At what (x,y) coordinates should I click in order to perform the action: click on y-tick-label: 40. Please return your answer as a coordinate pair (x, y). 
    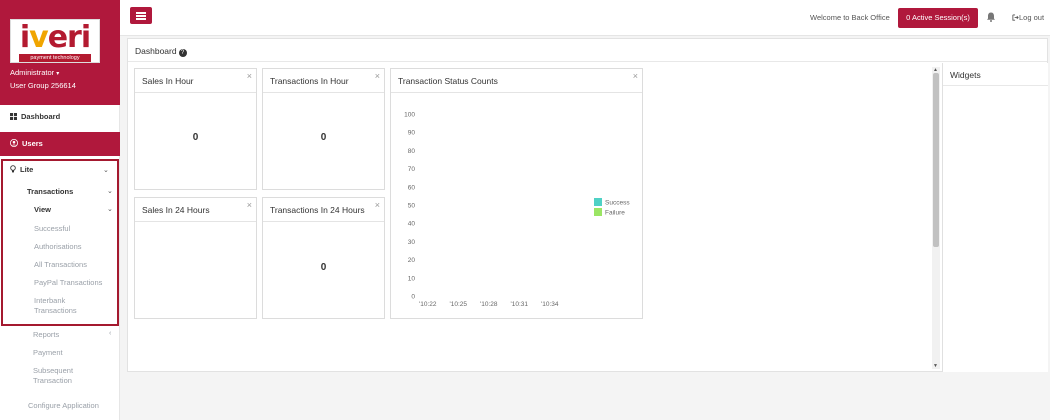
    Looking at the image, I should click on (412, 224).